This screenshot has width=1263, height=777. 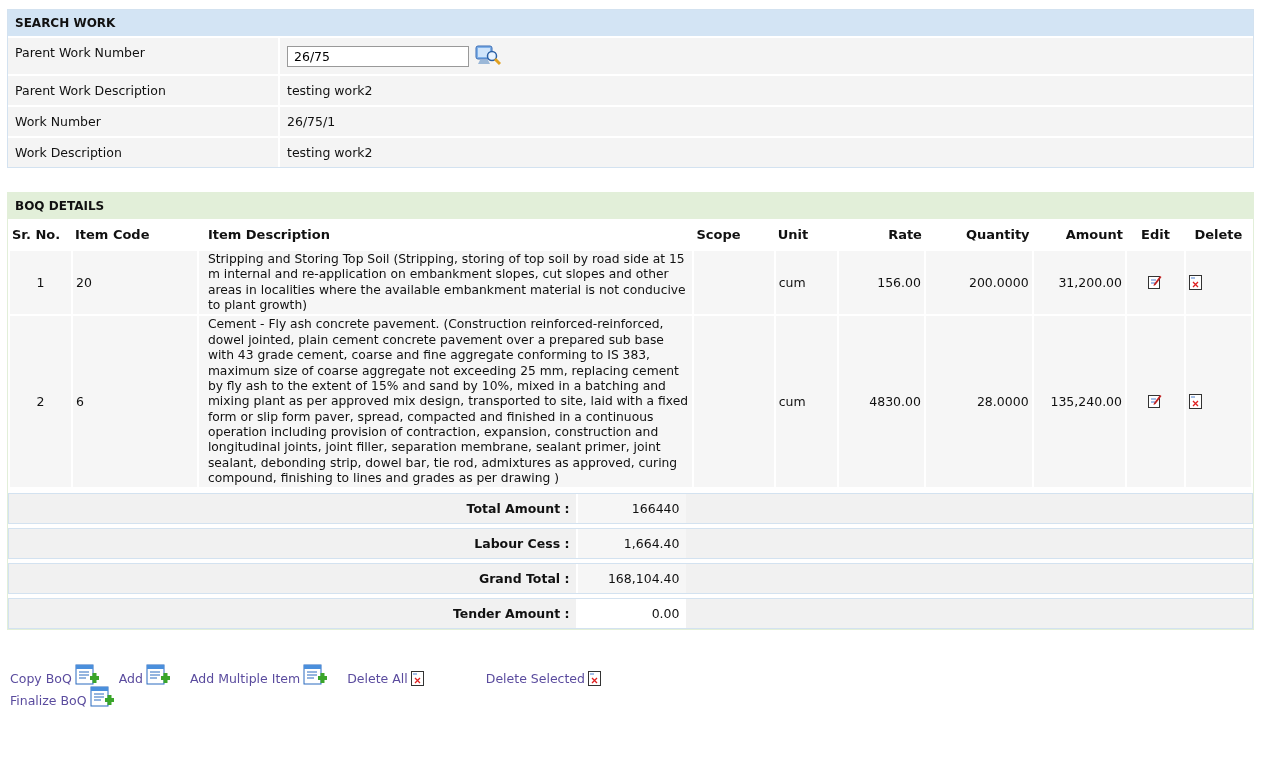 I want to click on total-label: Tender Amount :, so click(x=511, y=614).